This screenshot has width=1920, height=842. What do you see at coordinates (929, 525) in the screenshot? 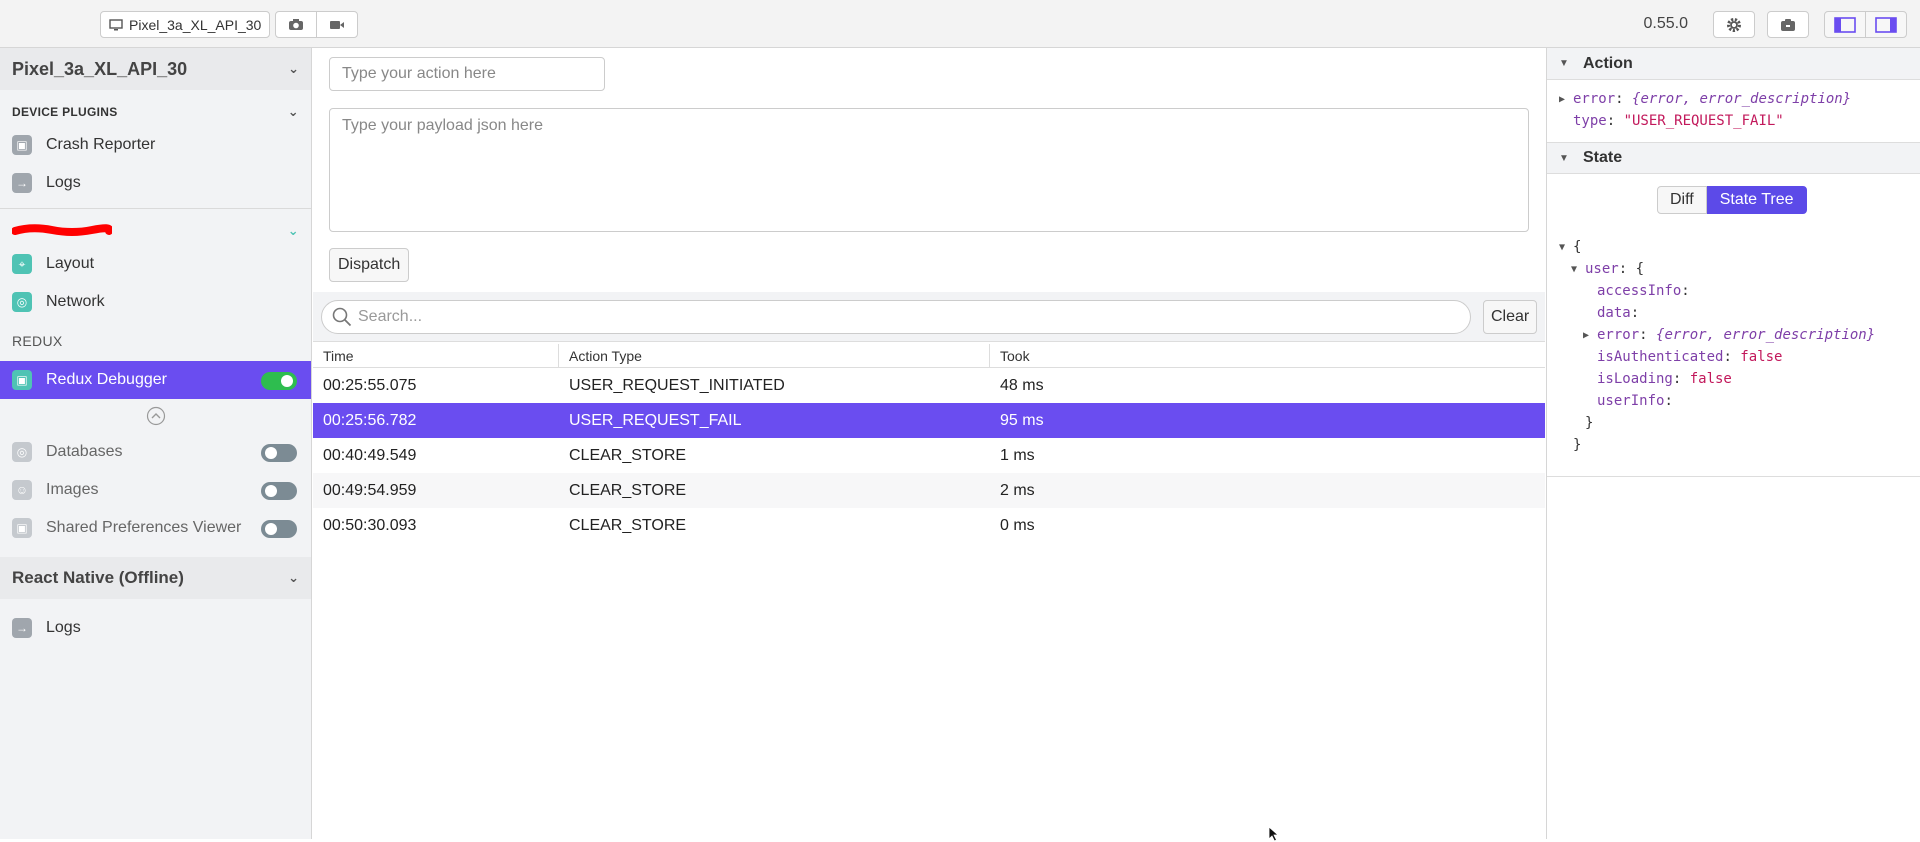
I see `table-row: 00:50:30.093 CLEAR_STORE 0 ms` at bounding box center [929, 525].